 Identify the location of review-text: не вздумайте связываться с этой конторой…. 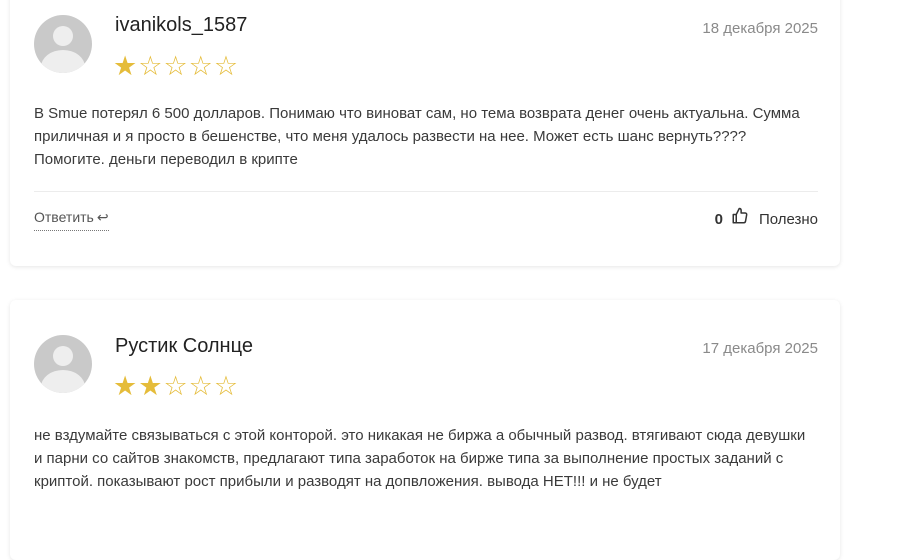
(420, 458).